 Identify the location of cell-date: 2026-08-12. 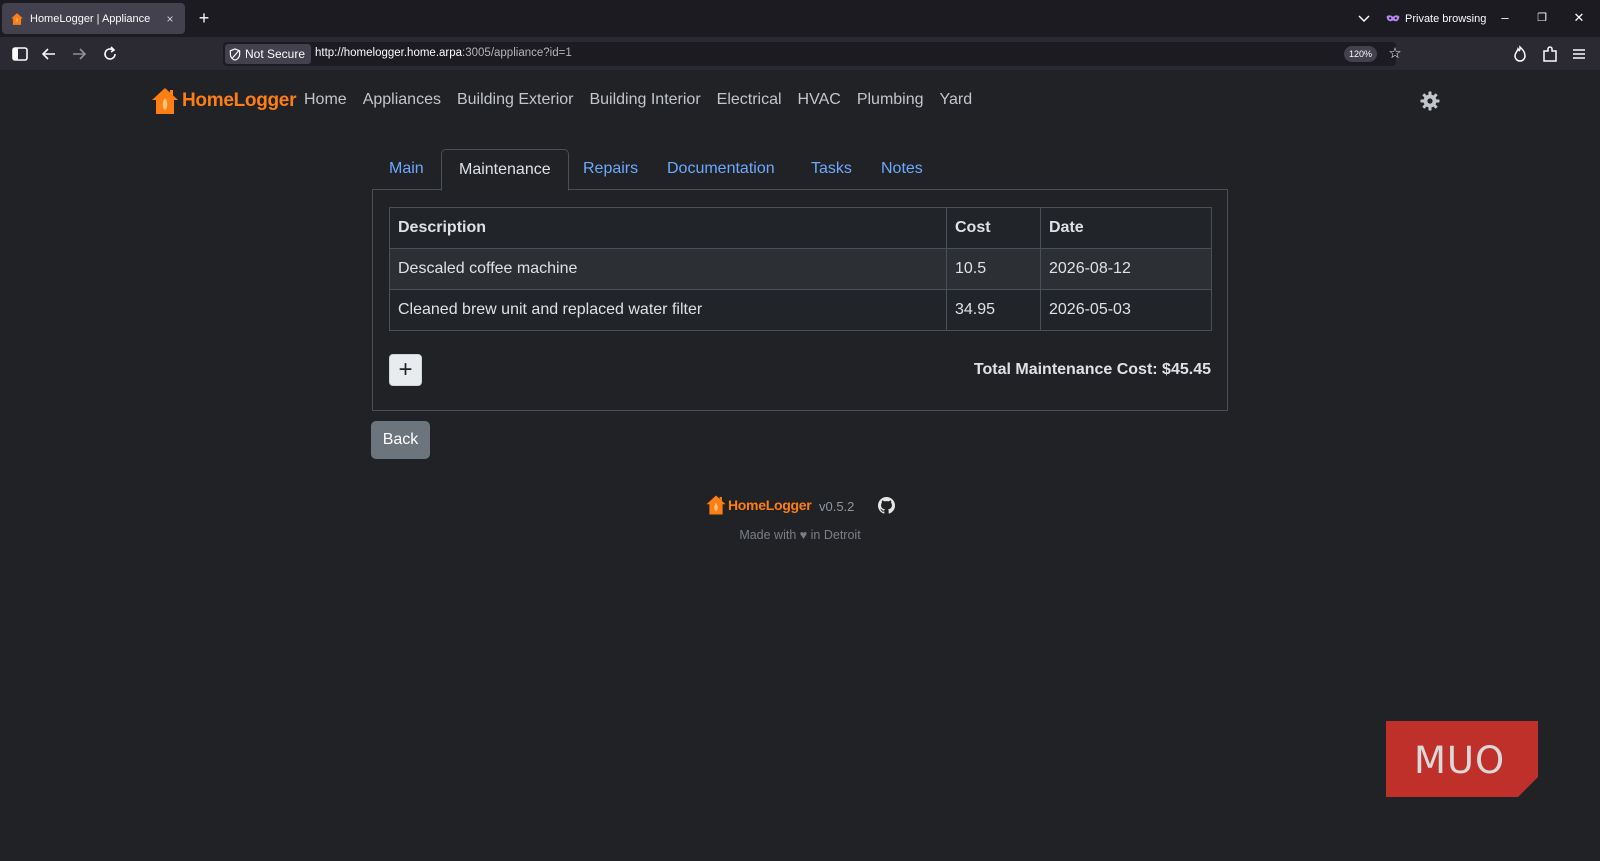
(1126, 269).